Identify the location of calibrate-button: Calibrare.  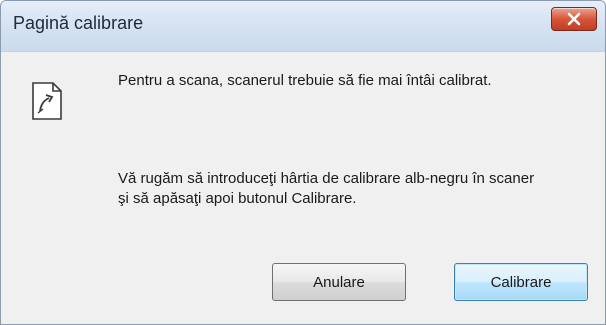
(521, 282).